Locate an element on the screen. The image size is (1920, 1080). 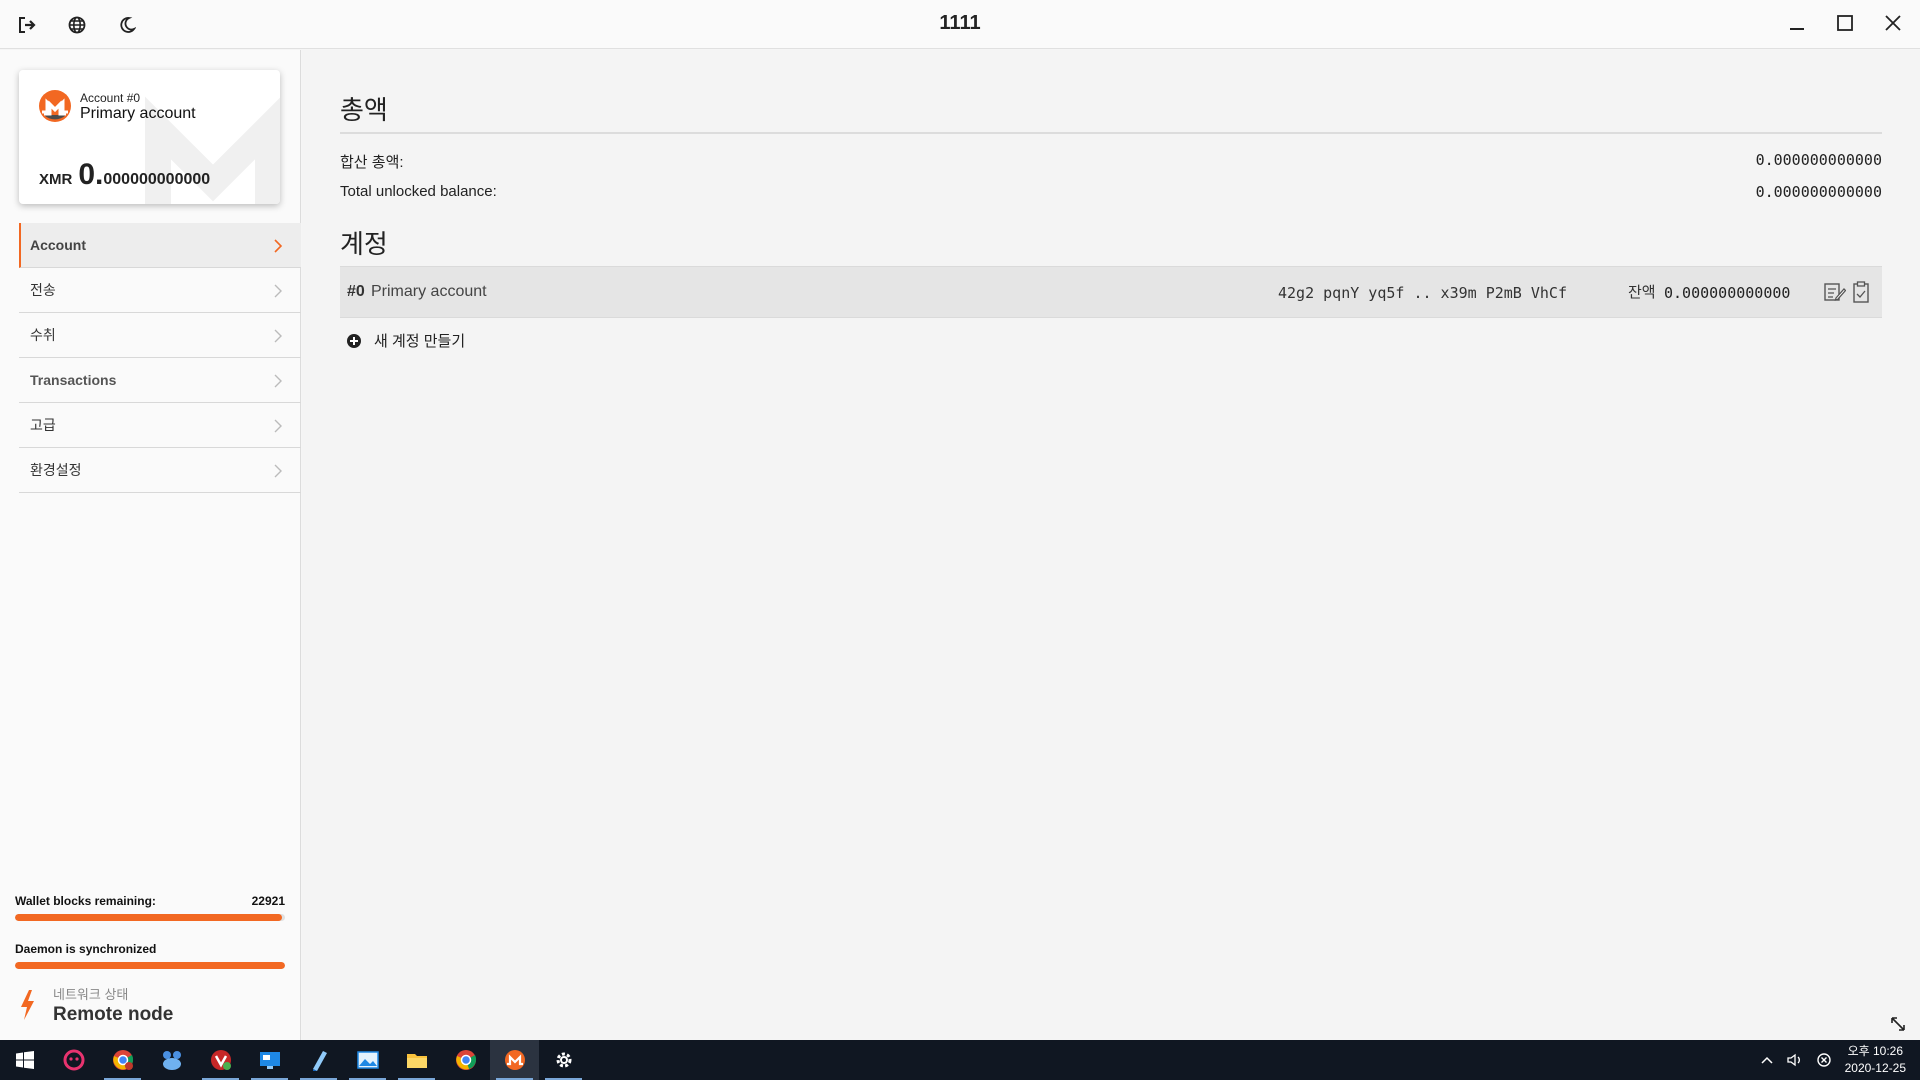
account-address: 42g2 pqnY yq5f .. x39m P2mB VhCf is located at coordinates (1422, 293).